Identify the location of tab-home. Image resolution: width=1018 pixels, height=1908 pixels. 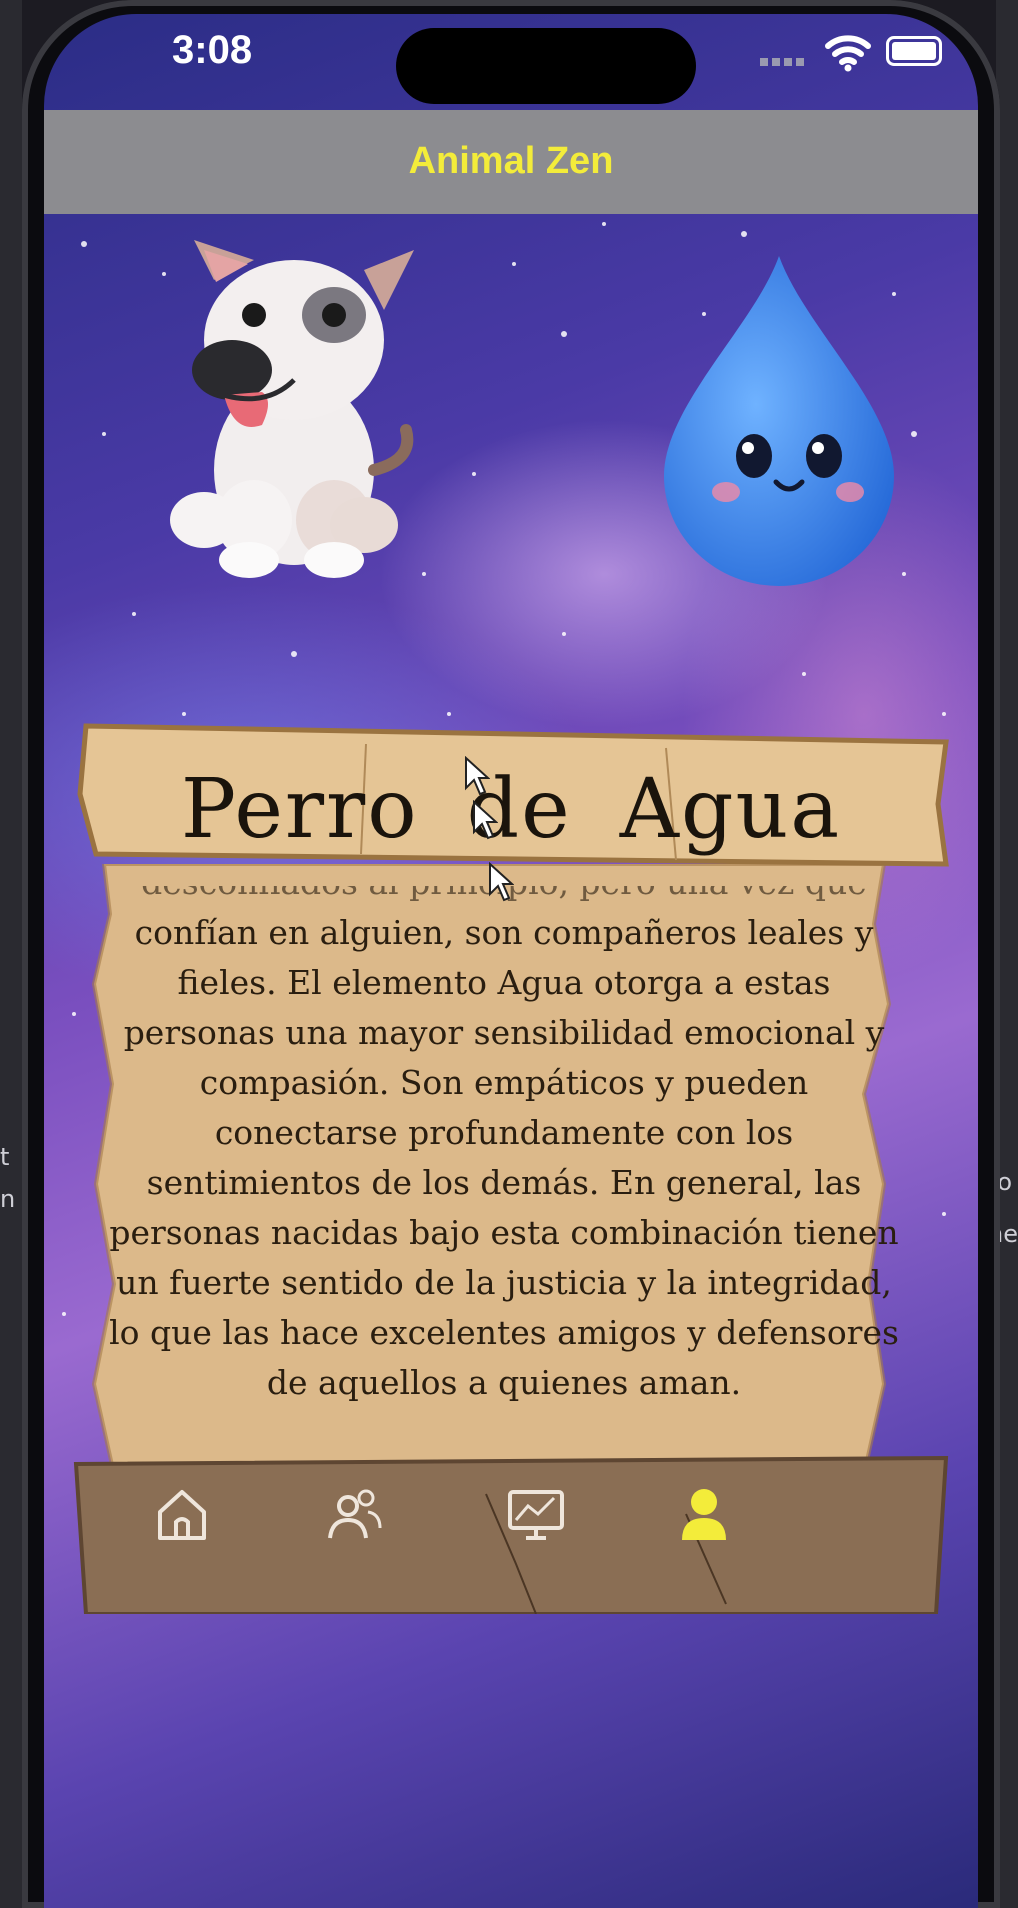
(182, 1514).